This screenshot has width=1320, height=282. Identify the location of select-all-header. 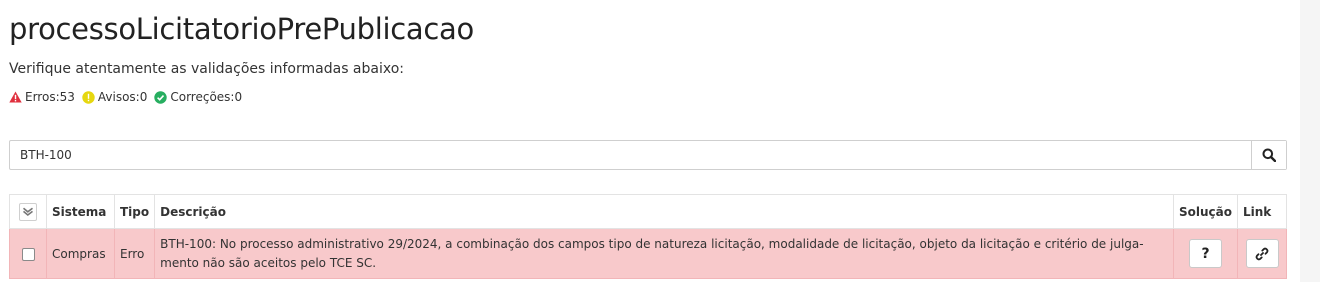
(28, 211).